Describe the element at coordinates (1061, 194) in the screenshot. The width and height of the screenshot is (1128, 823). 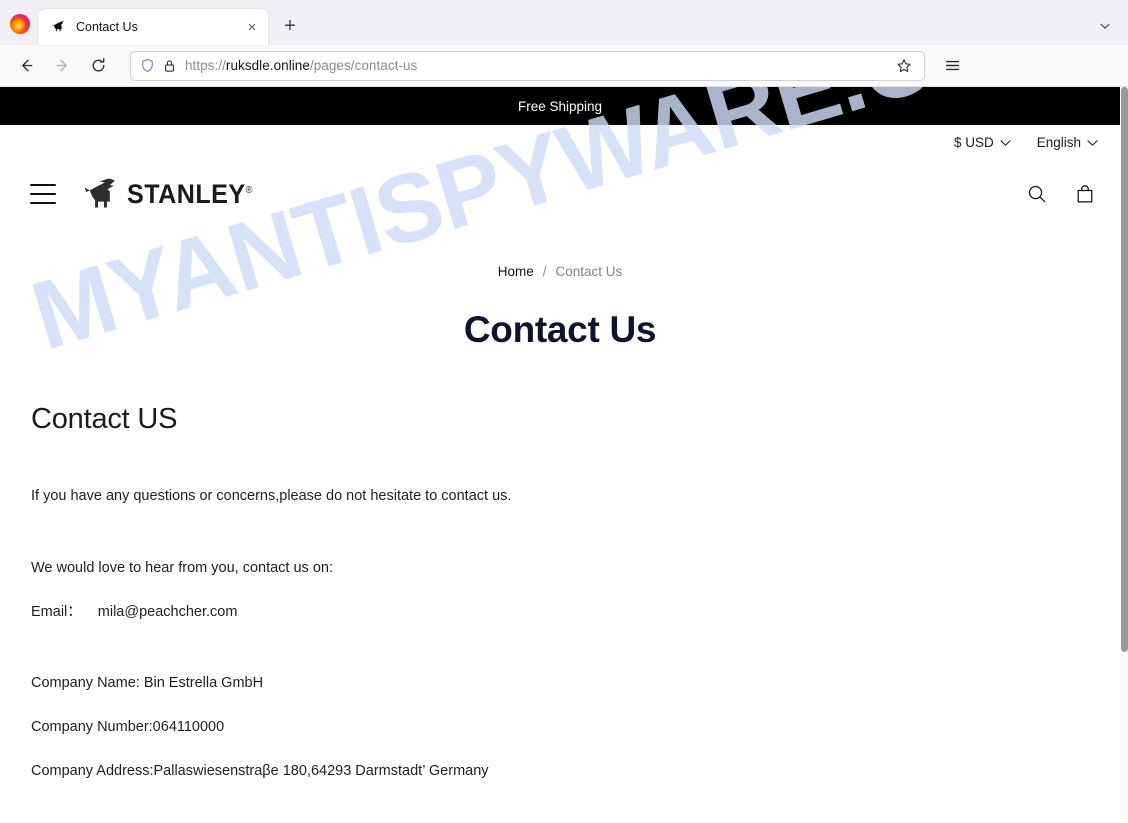
I see `header-actions` at that location.